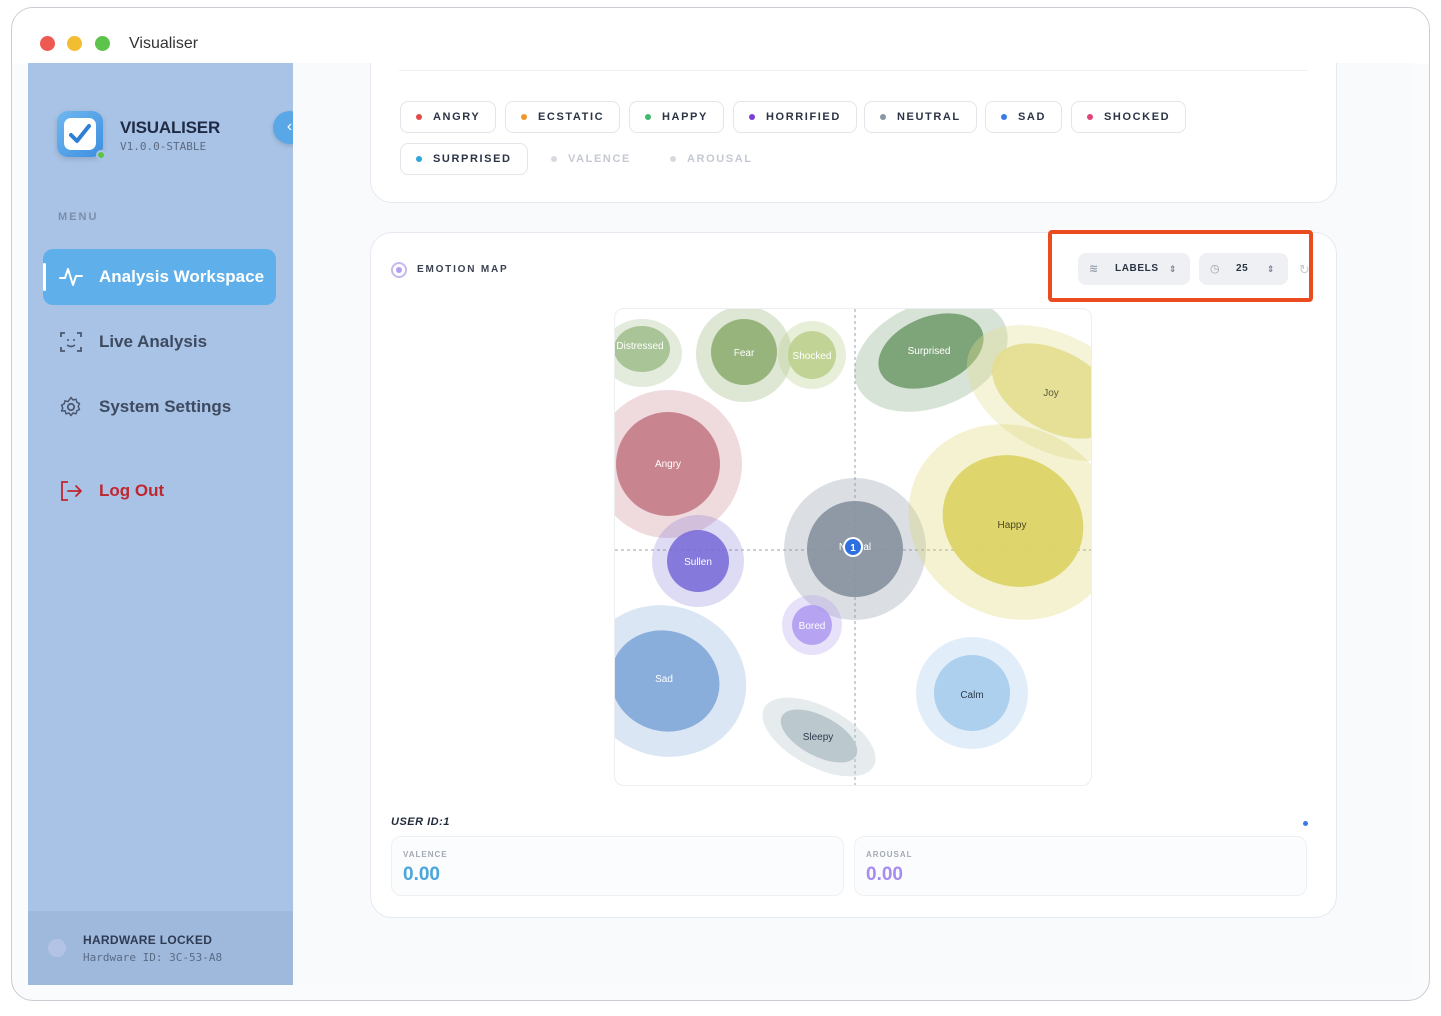  What do you see at coordinates (101, 155) in the screenshot?
I see `online-status-dot` at bounding box center [101, 155].